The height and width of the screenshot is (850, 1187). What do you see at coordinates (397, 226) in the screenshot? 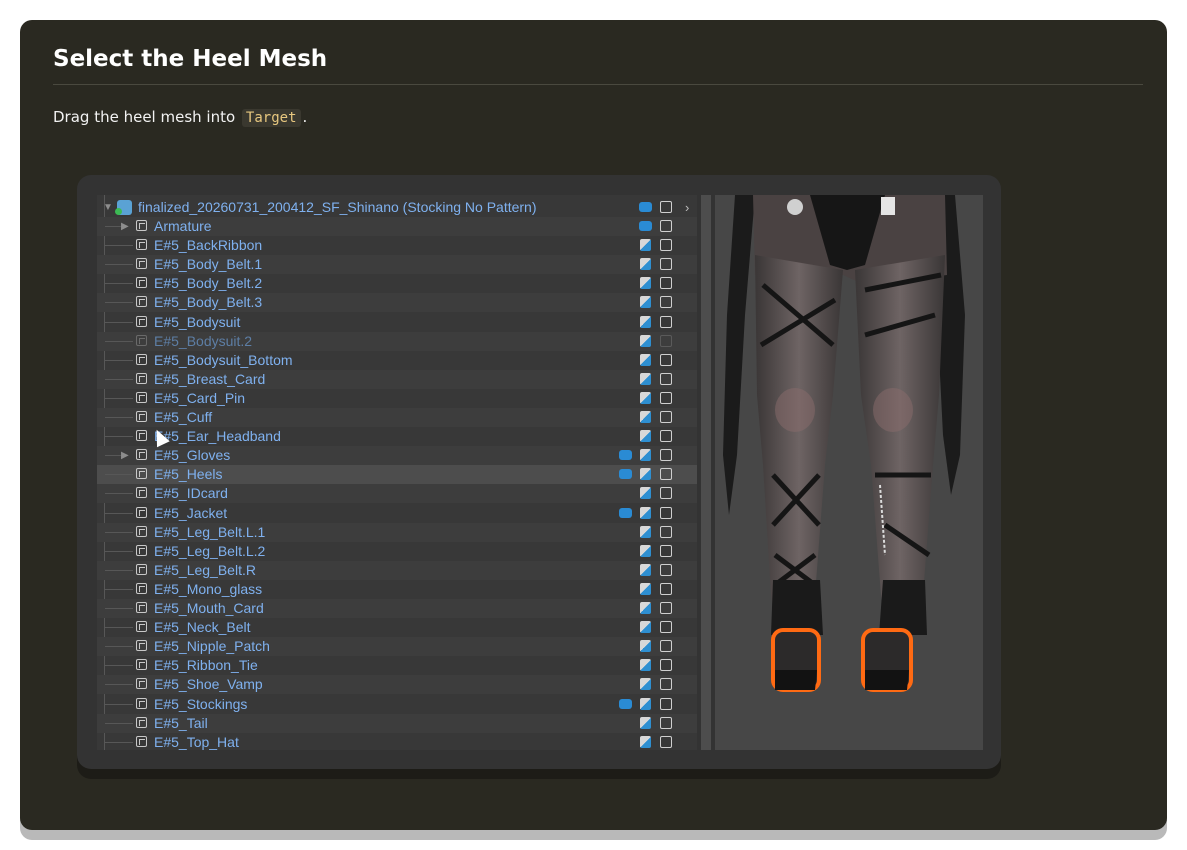
I see `hierarchy-row: ▶ Armature` at bounding box center [397, 226].